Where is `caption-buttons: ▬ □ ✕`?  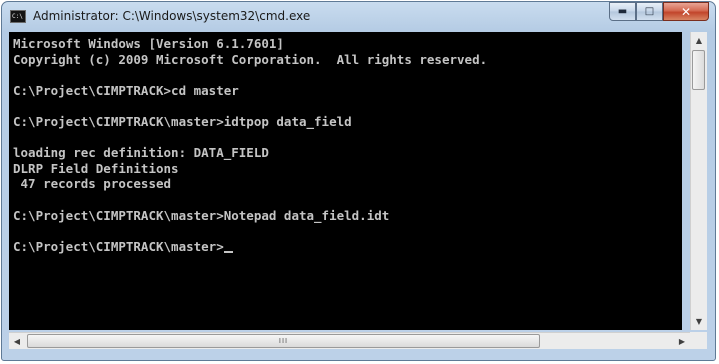
caption-buttons: ▬ □ ✕ is located at coordinates (659, 12).